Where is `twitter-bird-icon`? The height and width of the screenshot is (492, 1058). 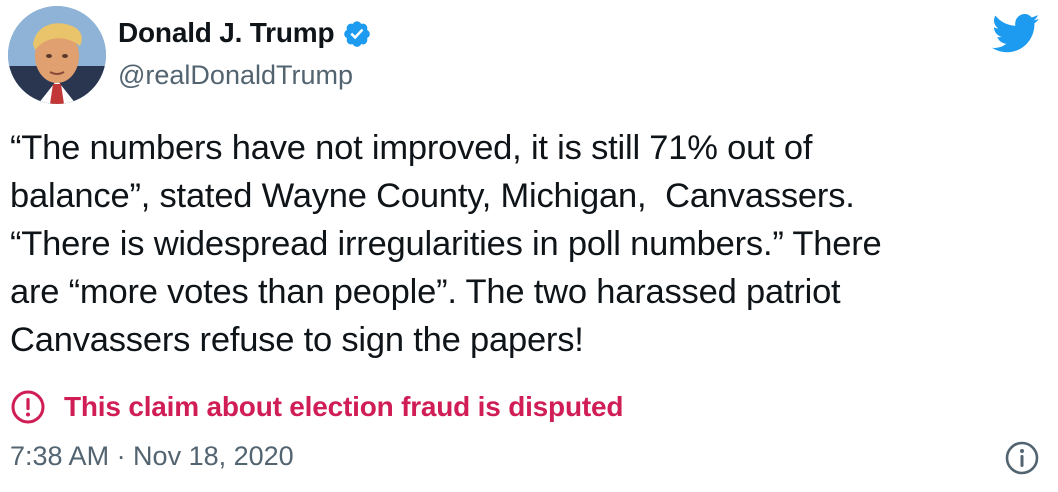 twitter-bird-icon is located at coordinates (1016, 34).